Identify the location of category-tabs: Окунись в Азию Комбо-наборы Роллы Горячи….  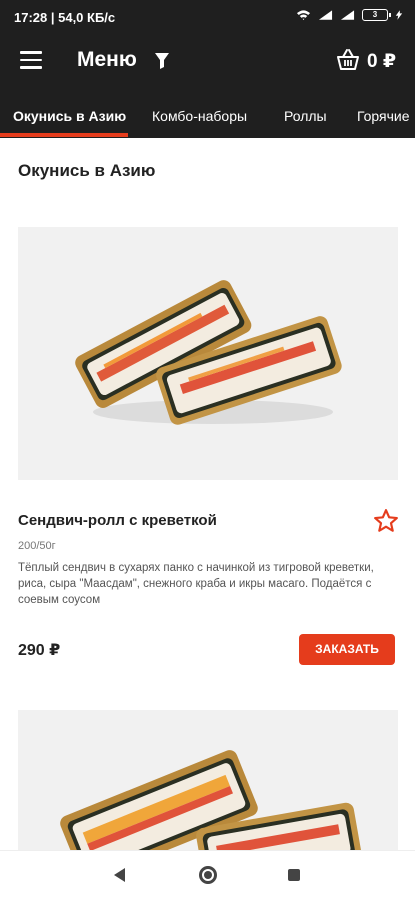
(207, 114).